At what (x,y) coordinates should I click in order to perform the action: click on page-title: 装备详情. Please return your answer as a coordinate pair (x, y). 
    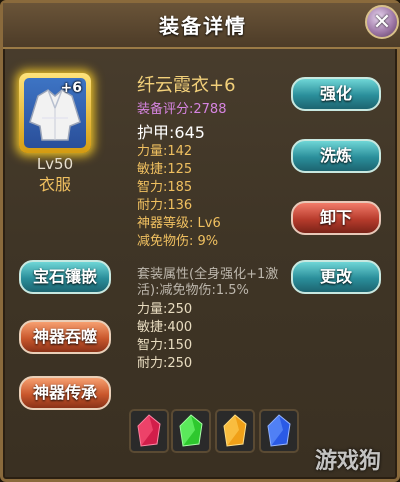
    Looking at the image, I should click on (203, 26).